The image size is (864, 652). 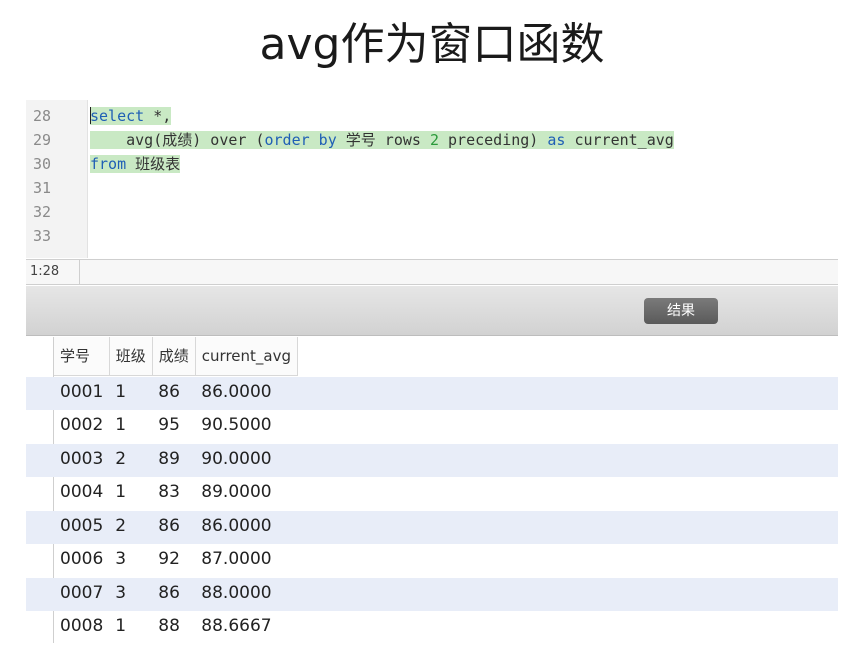 I want to click on code-text: 班级表, so click(x=153, y=164).